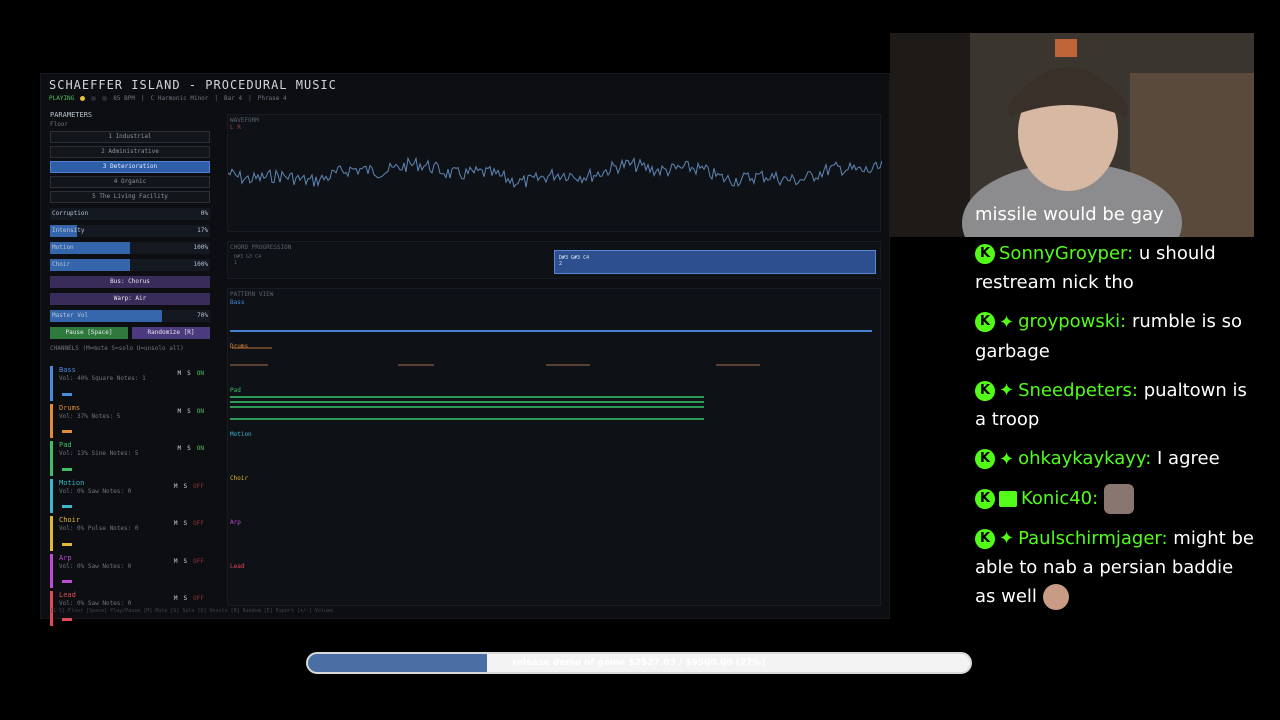 The width and height of the screenshot is (1280, 720). What do you see at coordinates (62, 98) in the screenshot?
I see `play-state: PLAYING` at bounding box center [62, 98].